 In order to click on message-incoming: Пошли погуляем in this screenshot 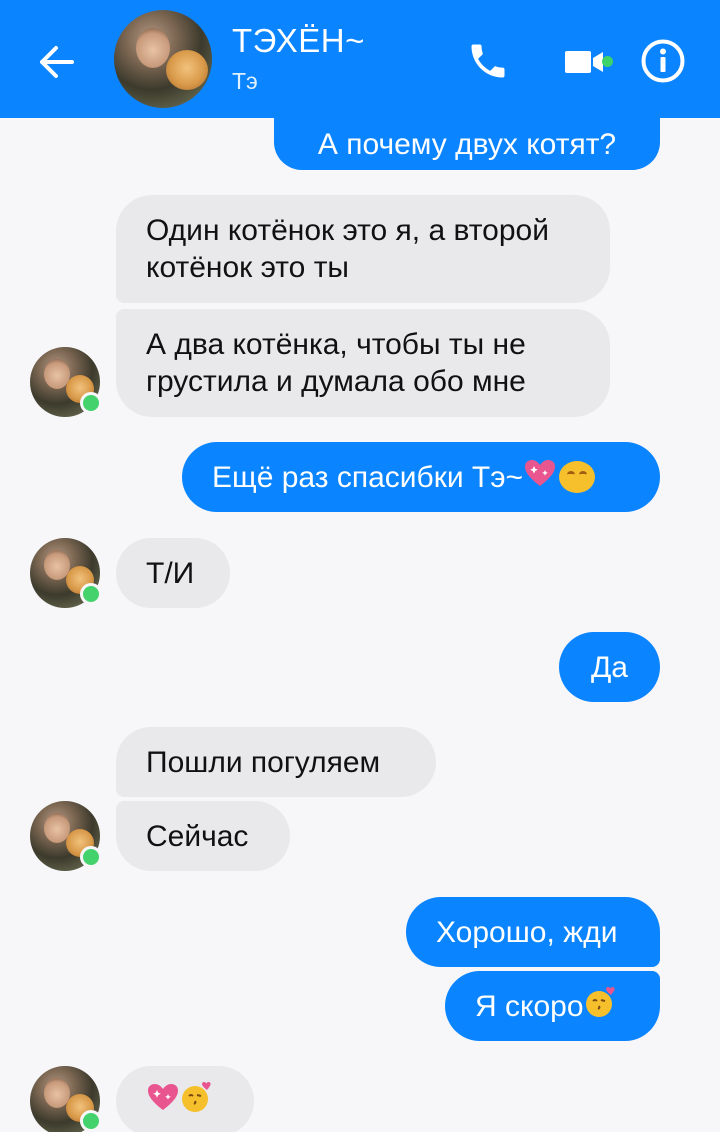, I will do `click(276, 762)`.